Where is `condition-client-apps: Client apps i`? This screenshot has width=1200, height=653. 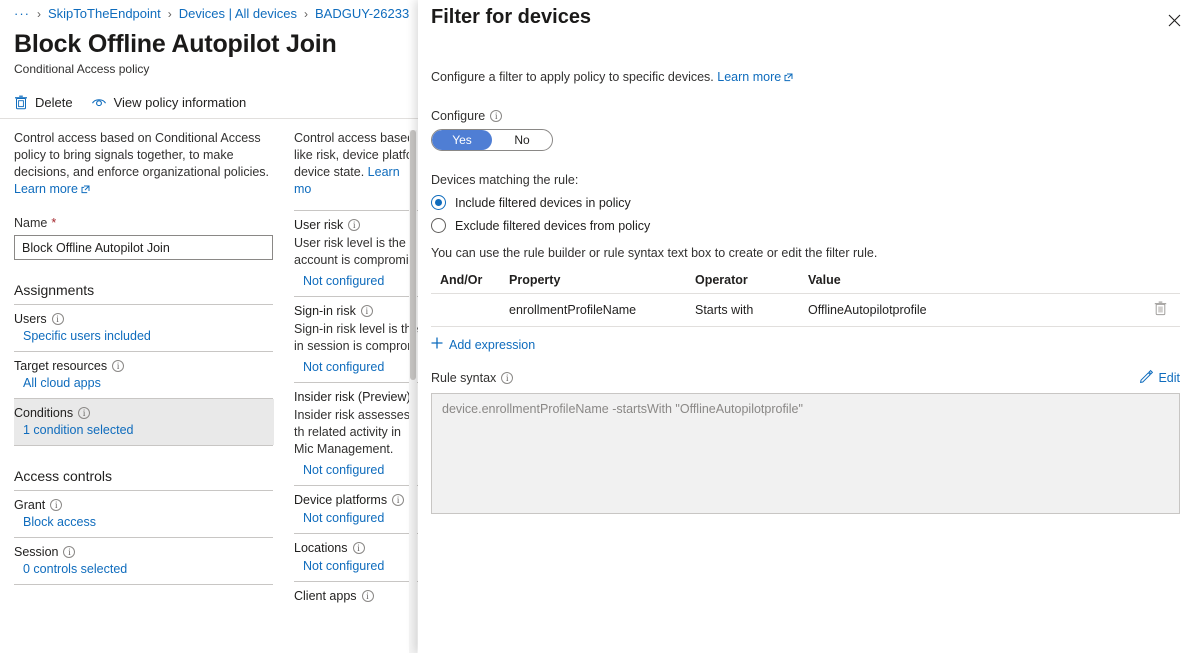 condition-client-apps: Client apps i is located at coordinates (357, 598).